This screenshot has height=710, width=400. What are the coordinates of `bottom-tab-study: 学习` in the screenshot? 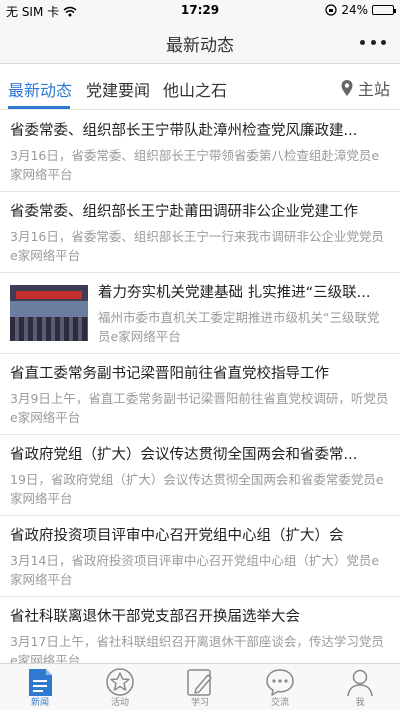 It's located at (200, 687).